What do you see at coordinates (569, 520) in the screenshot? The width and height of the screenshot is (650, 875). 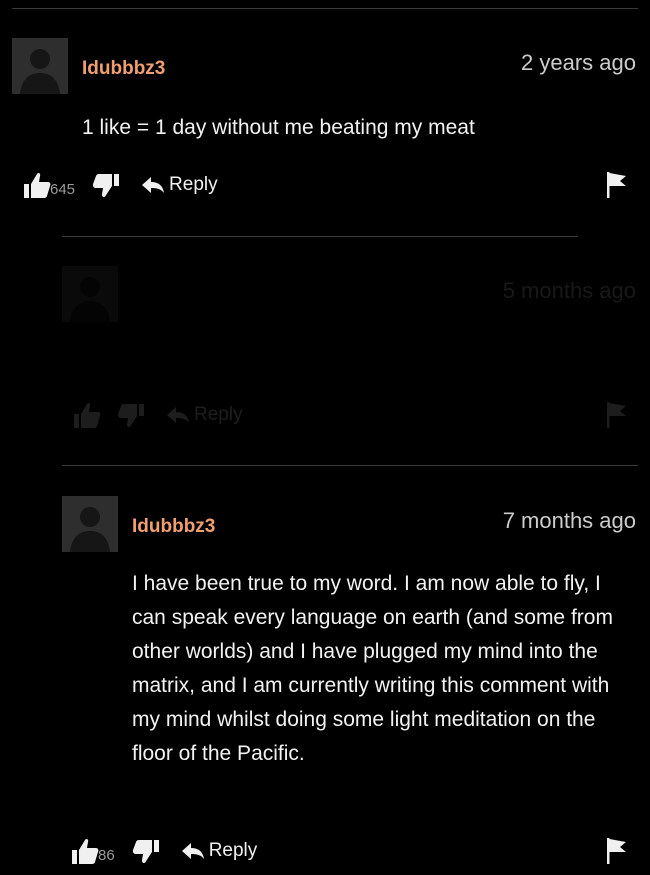 I see `comment-timestamp: 7 months ago` at bounding box center [569, 520].